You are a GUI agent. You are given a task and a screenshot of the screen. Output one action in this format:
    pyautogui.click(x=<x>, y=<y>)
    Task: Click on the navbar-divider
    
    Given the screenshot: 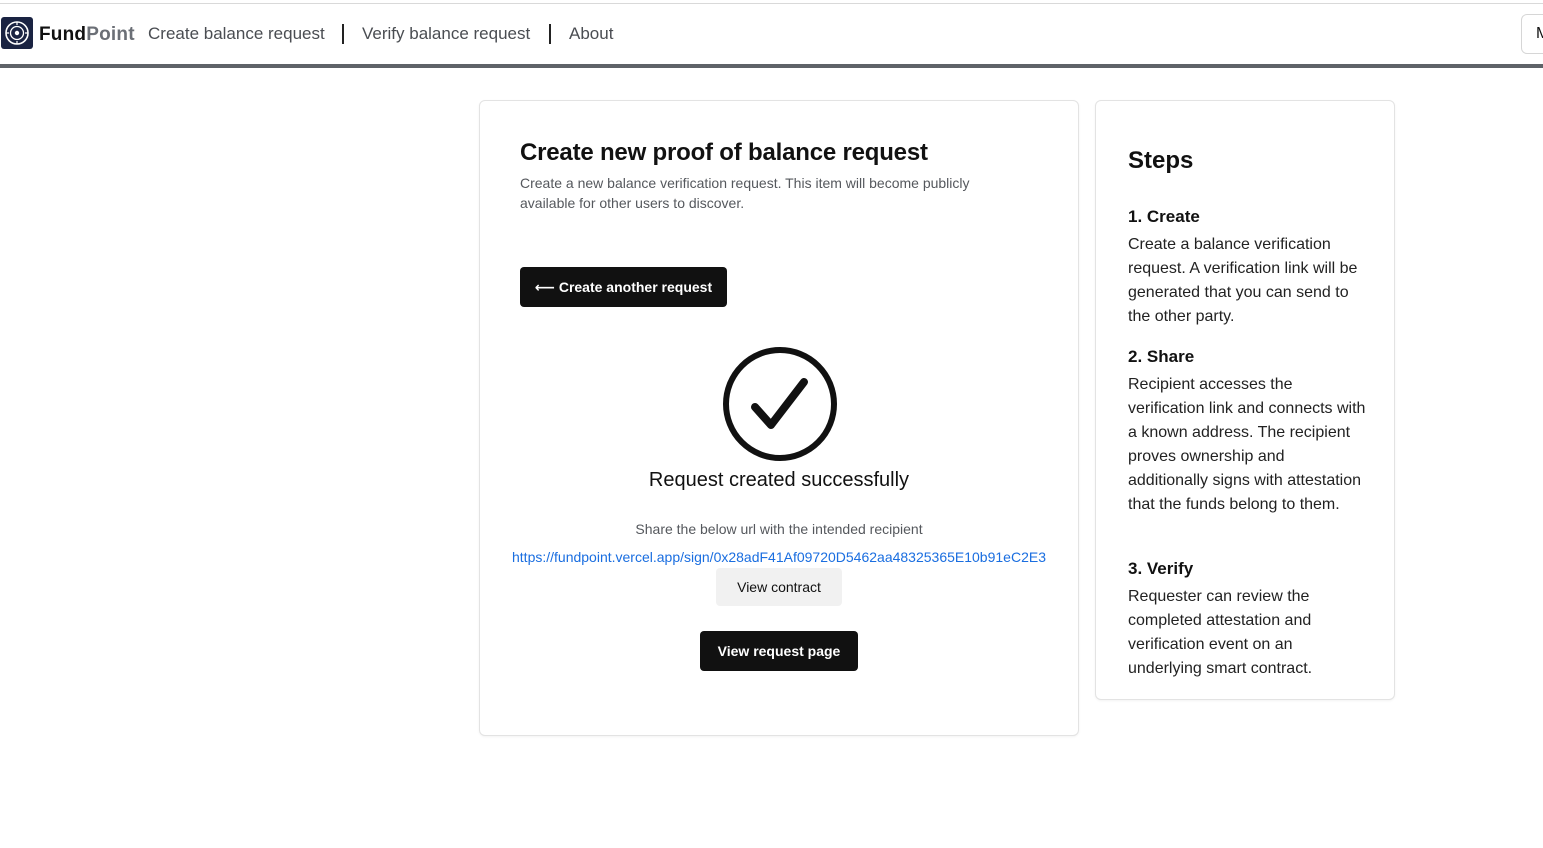 What is the action you would take?
    pyautogui.click(x=771, y=66)
    